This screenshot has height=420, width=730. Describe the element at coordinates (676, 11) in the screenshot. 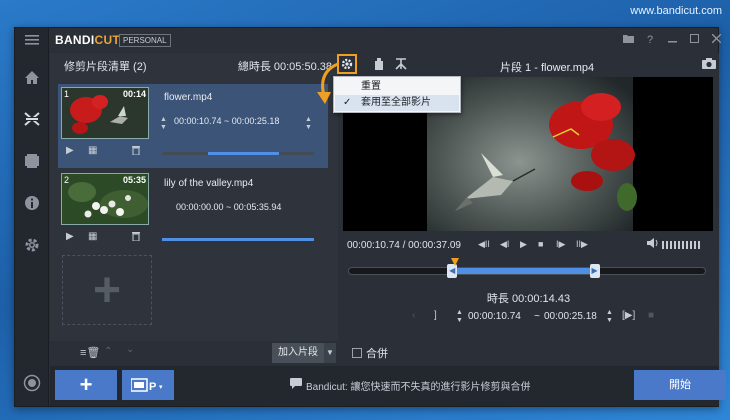

I see `watermark: www.bandicut.com` at that location.